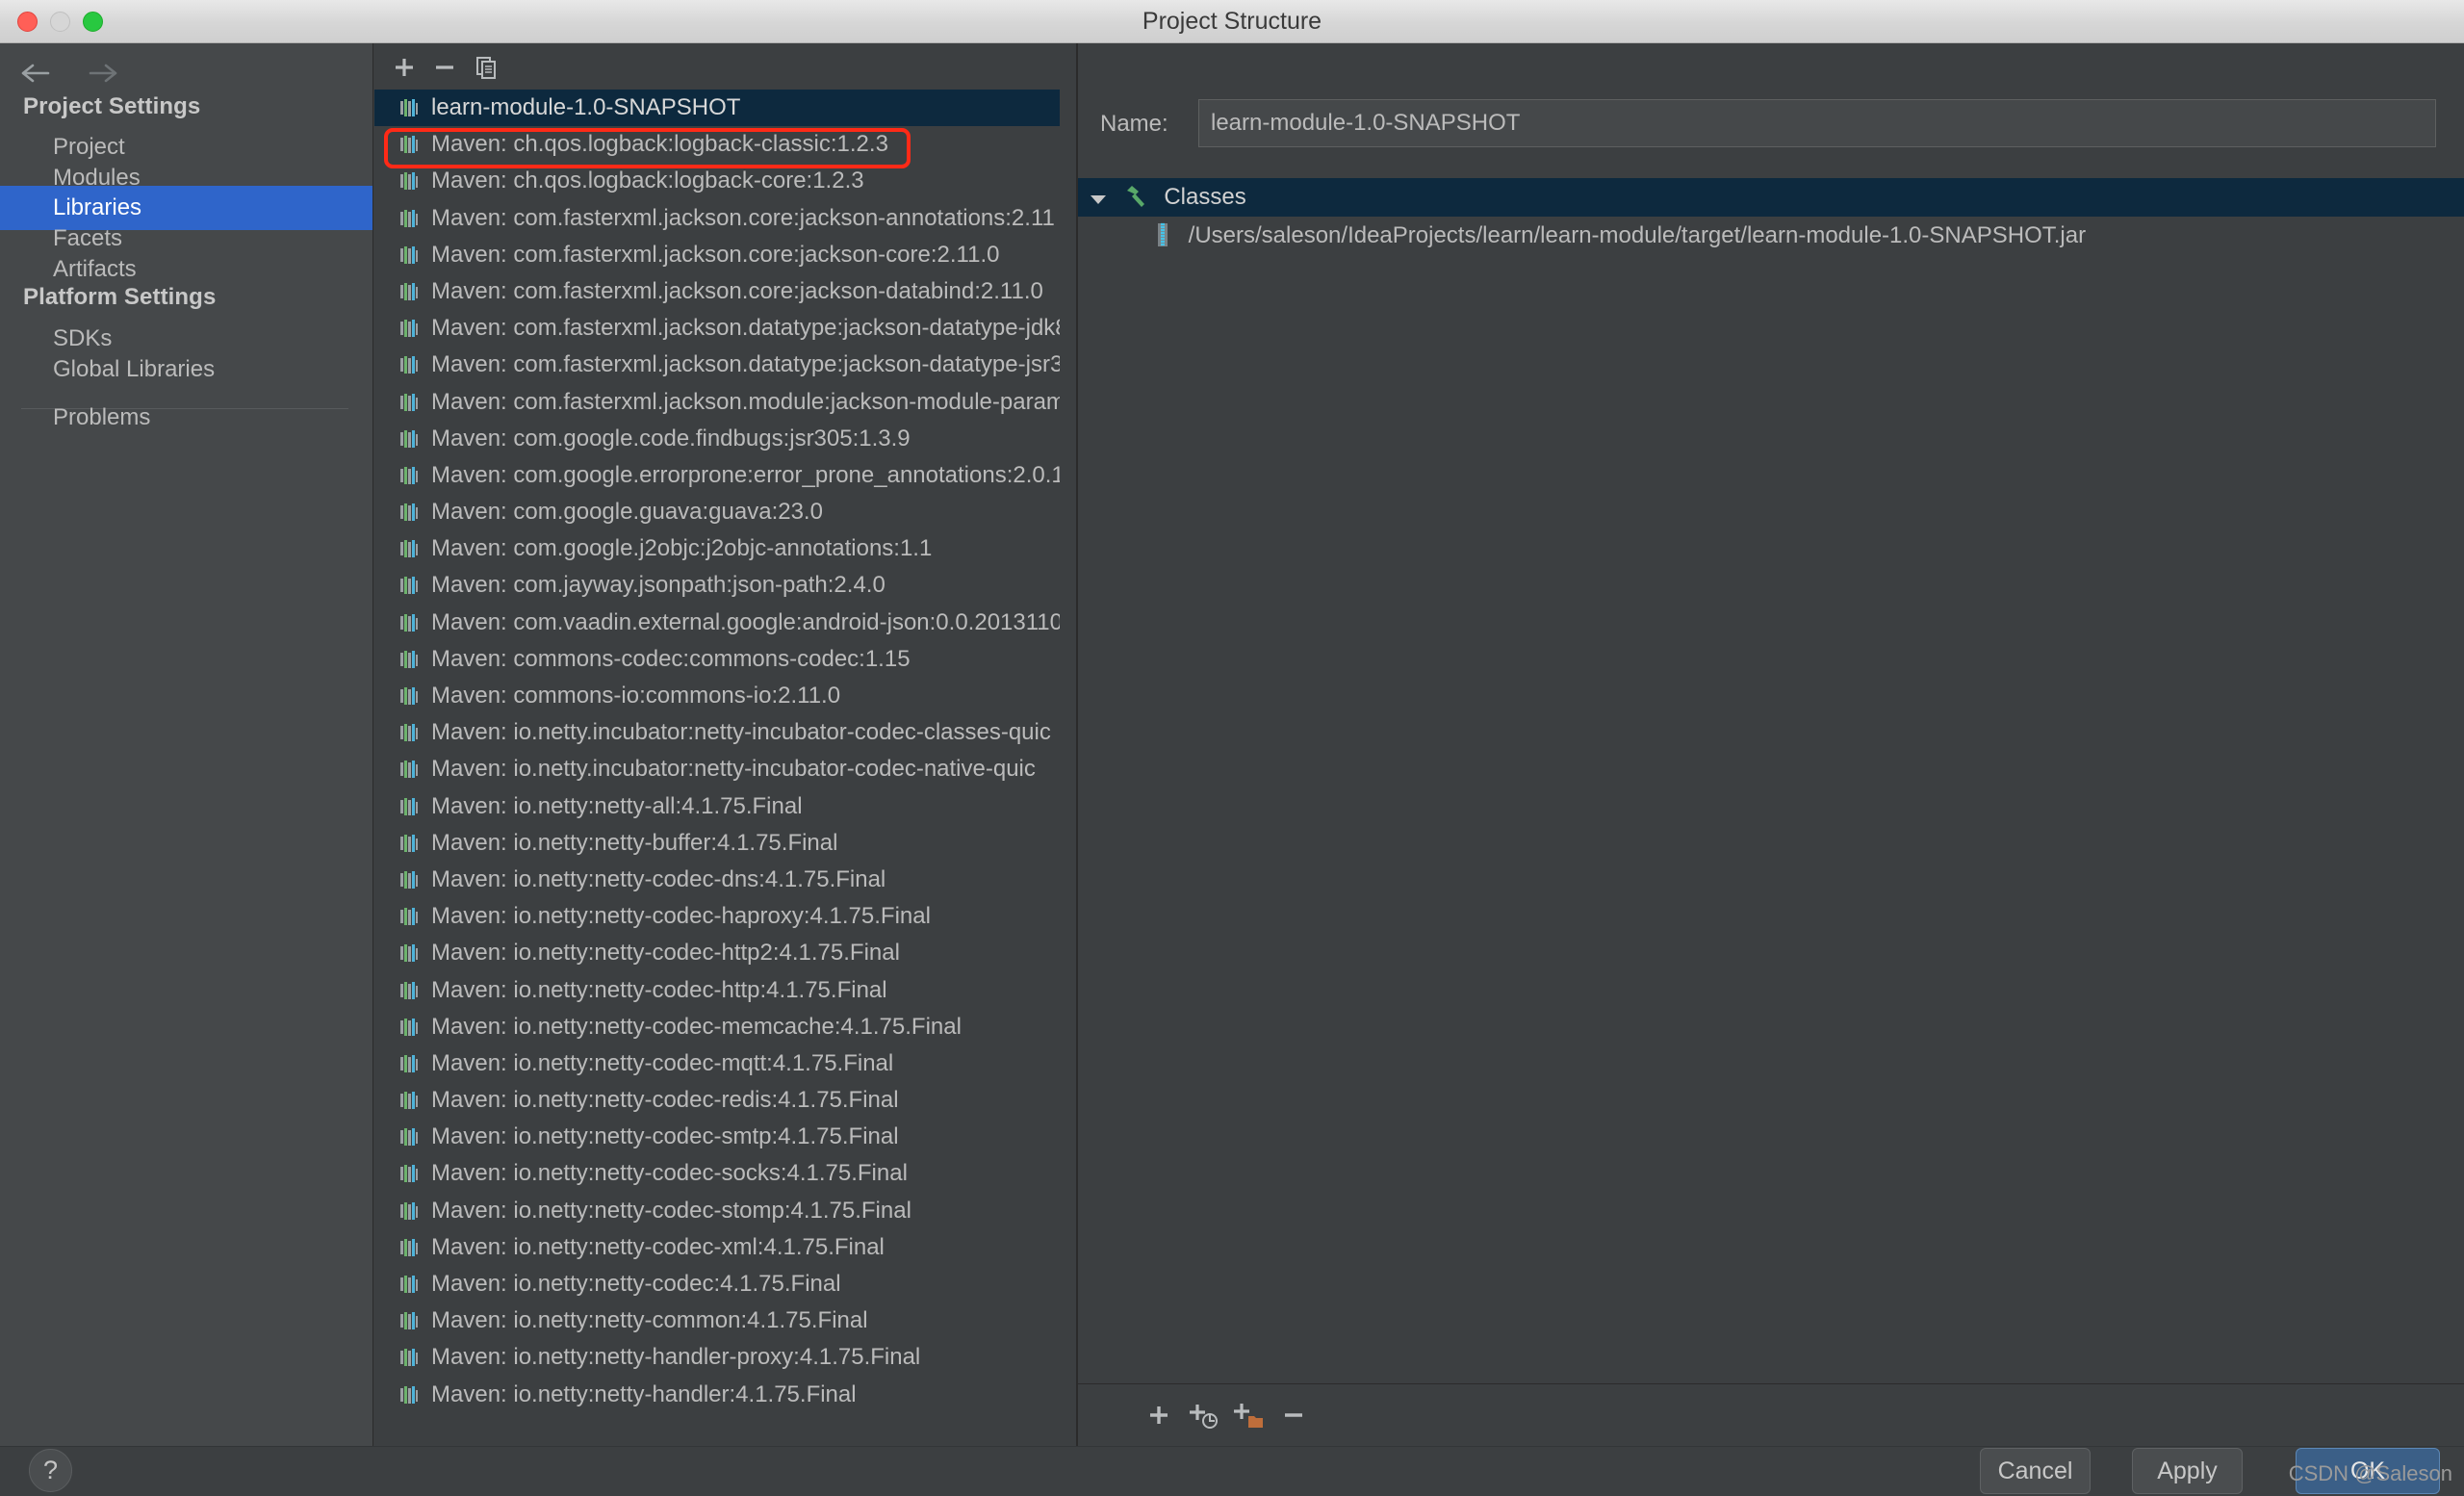 This screenshot has width=2464, height=1496. What do you see at coordinates (1771, 197) in the screenshot?
I see `tree-node-classes: Classes` at bounding box center [1771, 197].